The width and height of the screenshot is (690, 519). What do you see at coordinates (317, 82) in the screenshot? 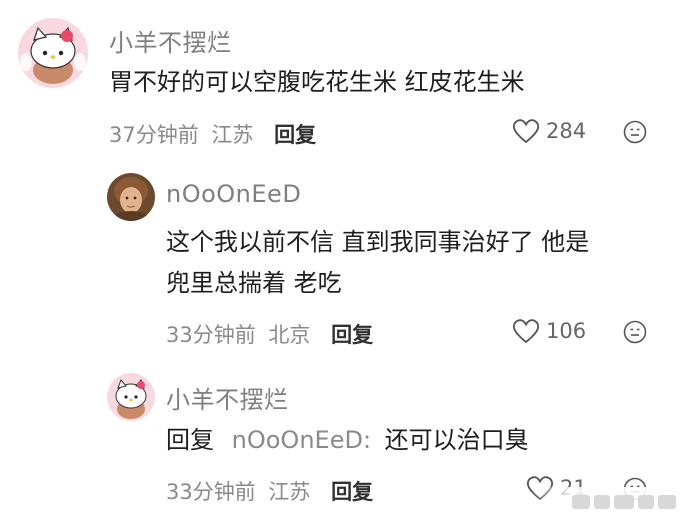
I see `comment-text: 胃不好的可以空腹吃花生米 红皮花生米` at bounding box center [317, 82].